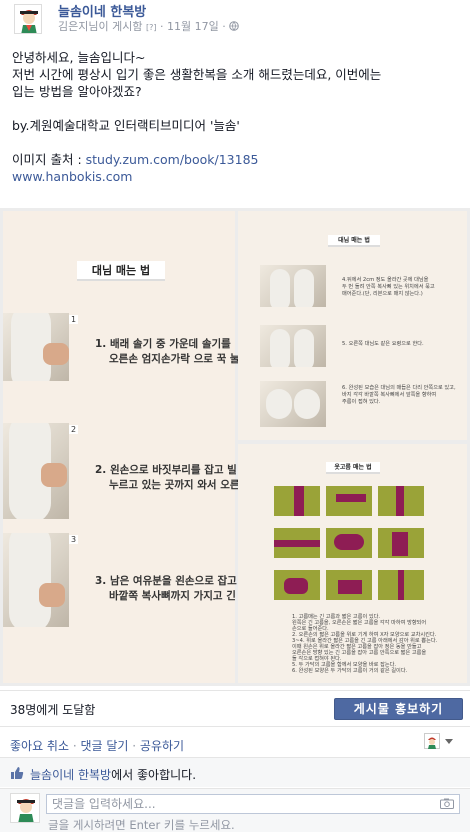  I want to click on likes-text: 늘솜이네 한복방에서 좋아합니다., so click(113, 774).